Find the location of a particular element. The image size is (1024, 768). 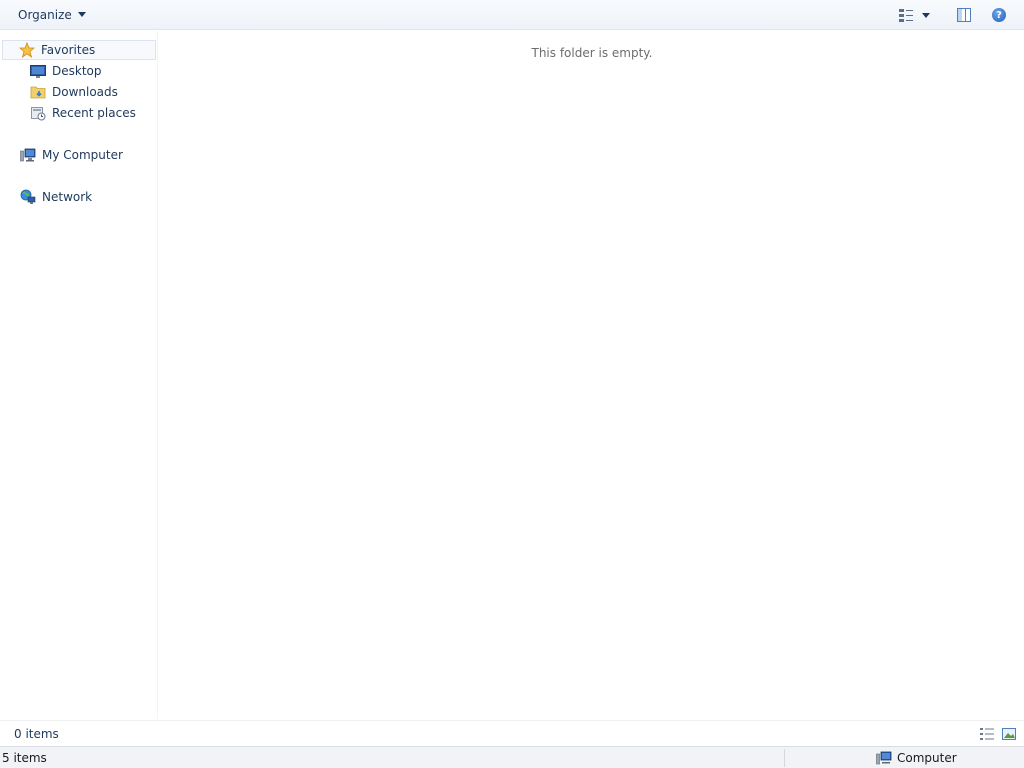

nav-item-downloads: Downloads is located at coordinates (74, 92).